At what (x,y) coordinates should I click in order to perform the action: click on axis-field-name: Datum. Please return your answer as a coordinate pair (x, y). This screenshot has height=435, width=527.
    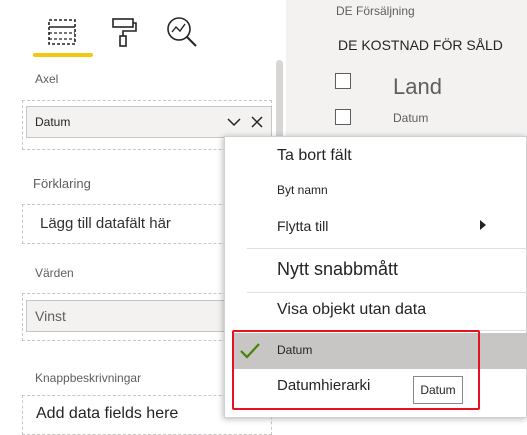
    Looking at the image, I should click on (53, 122).